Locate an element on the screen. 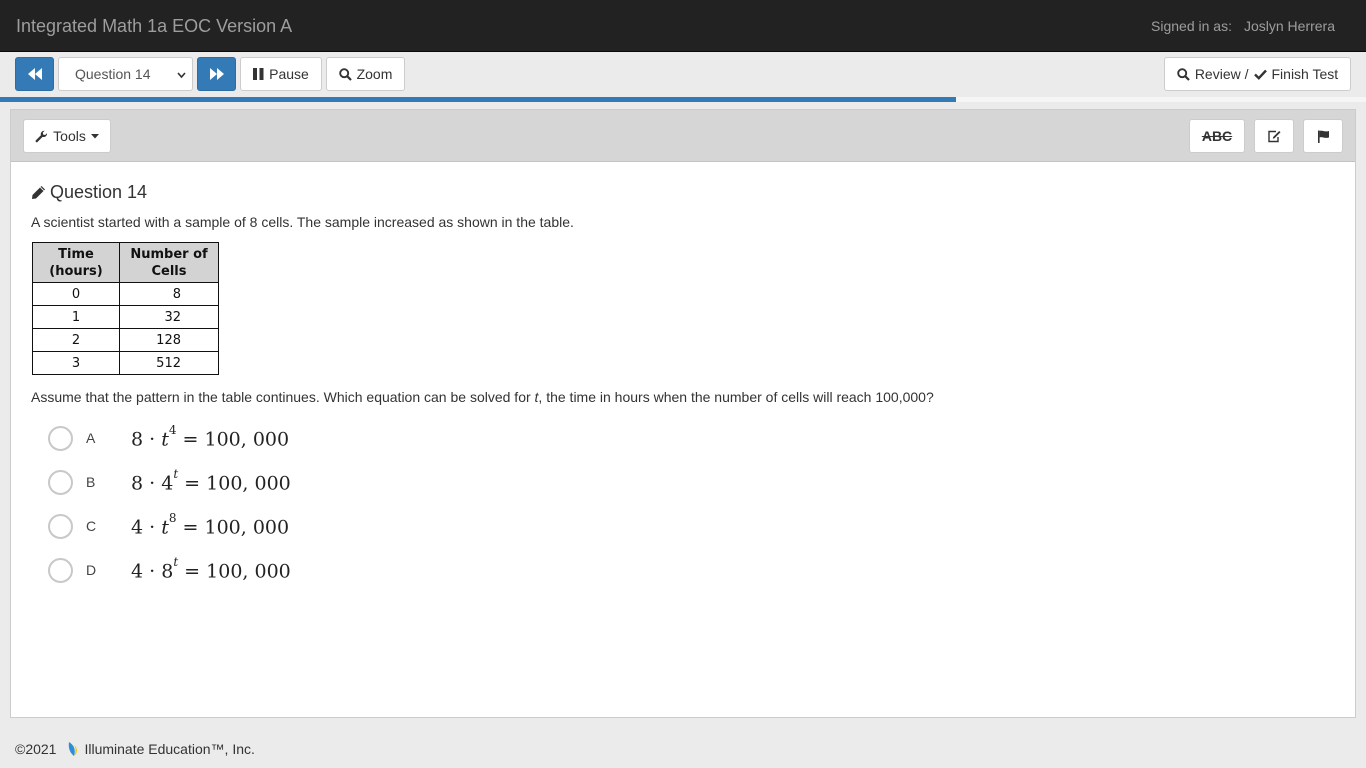 The height and width of the screenshot is (768, 1366). test-title: Integrated Math 1a EOC Version A is located at coordinates (154, 26).